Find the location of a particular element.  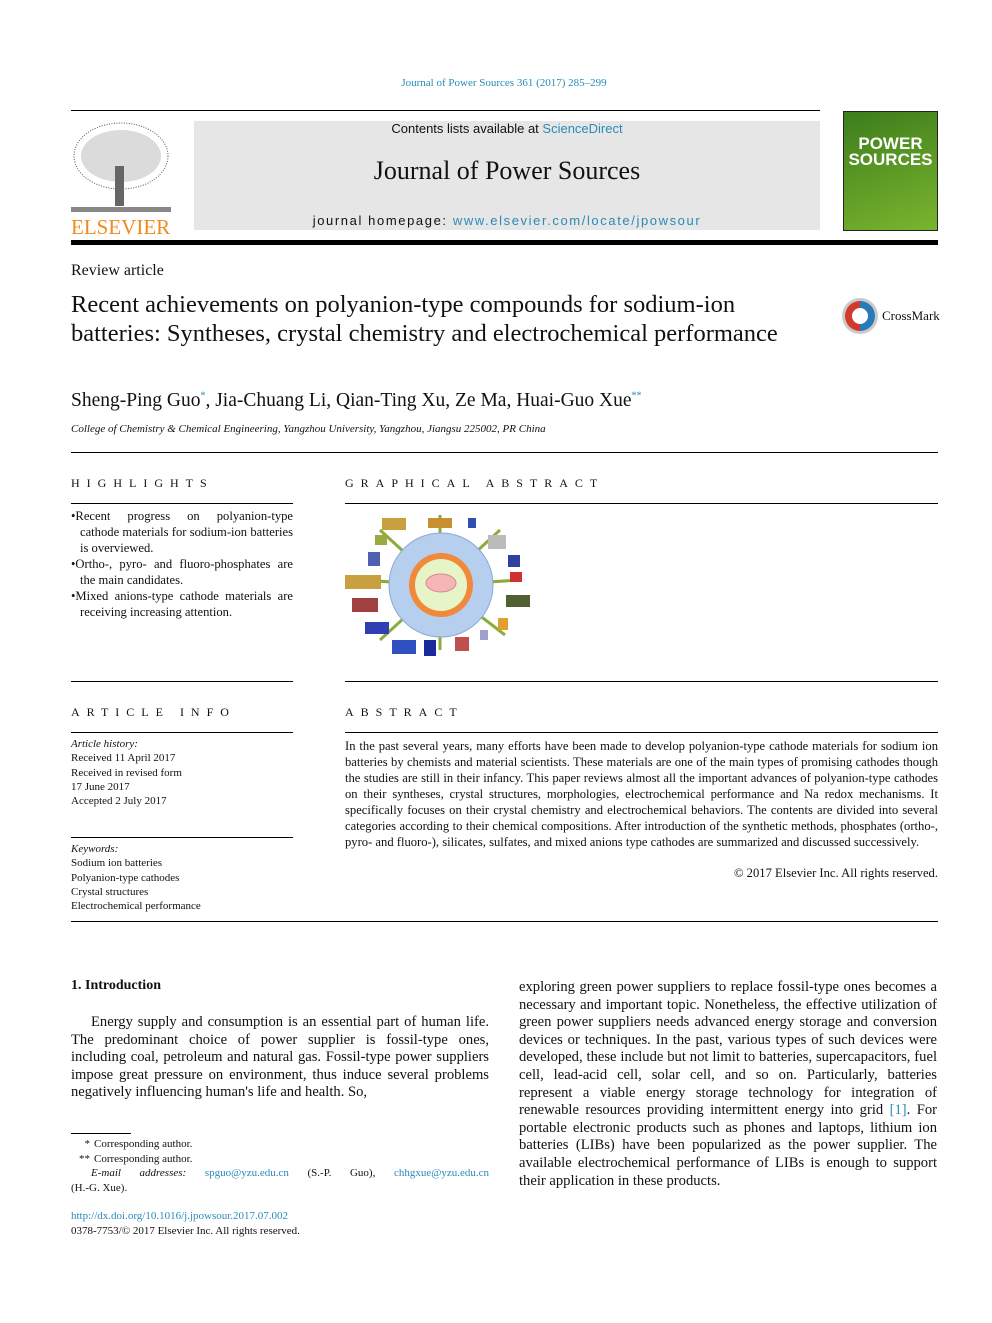

history-item: Received in revised form is located at coordinates (126, 772).